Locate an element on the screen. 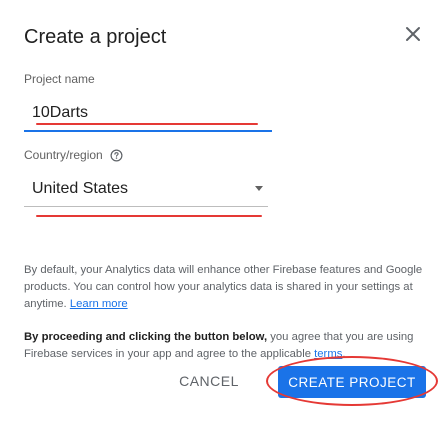 This screenshot has width=448, height=443. project-name-field-wrap is located at coordinates (148, 114).